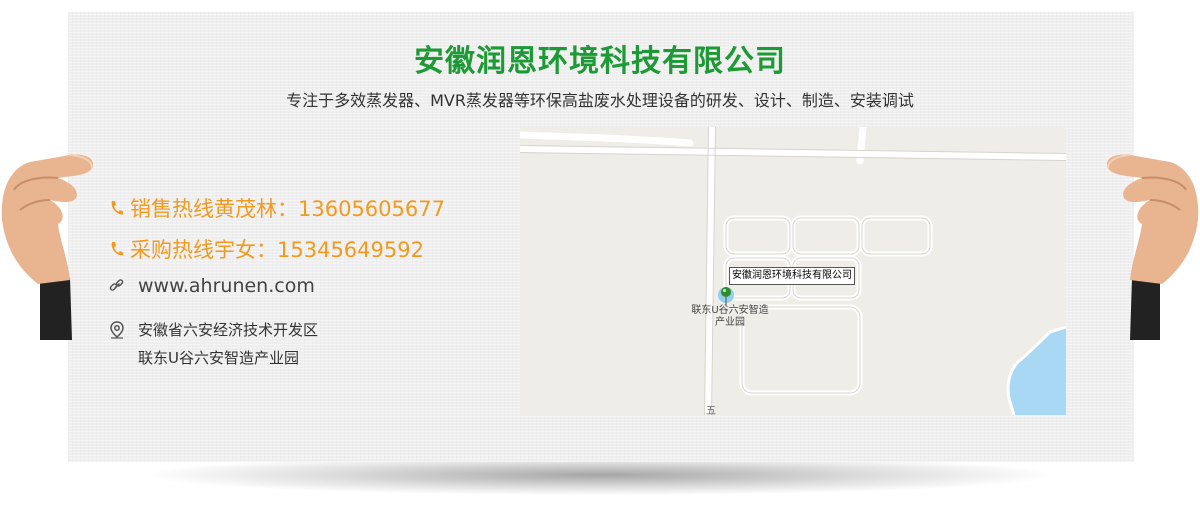 This screenshot has height=520, width=1200. I want to click on website-link: www.ahrunen.com, so click(226, 286).